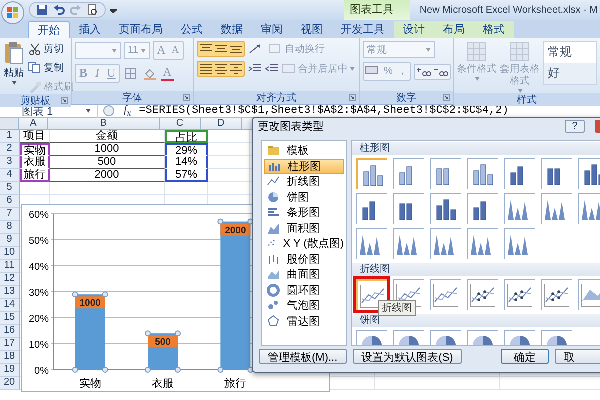 This screenshot has height=400, width=600. I want to click on column-header: D, so click(221, 124).